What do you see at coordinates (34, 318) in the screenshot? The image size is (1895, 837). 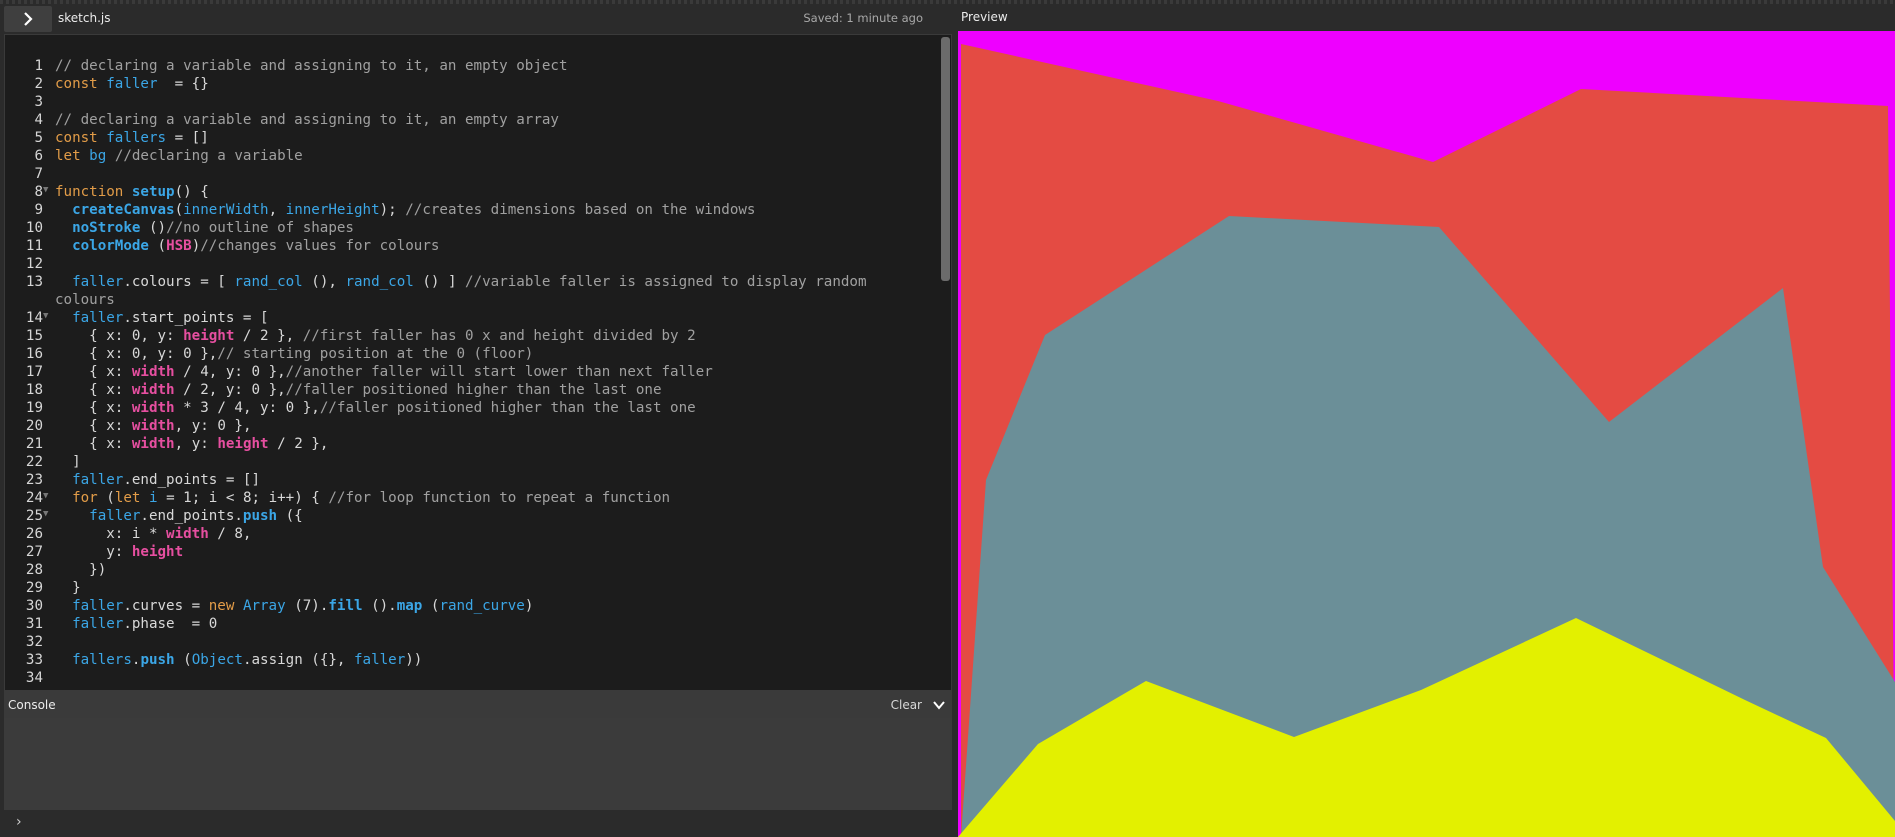 I see `line-number: 14` at bounding box center [34, 318].